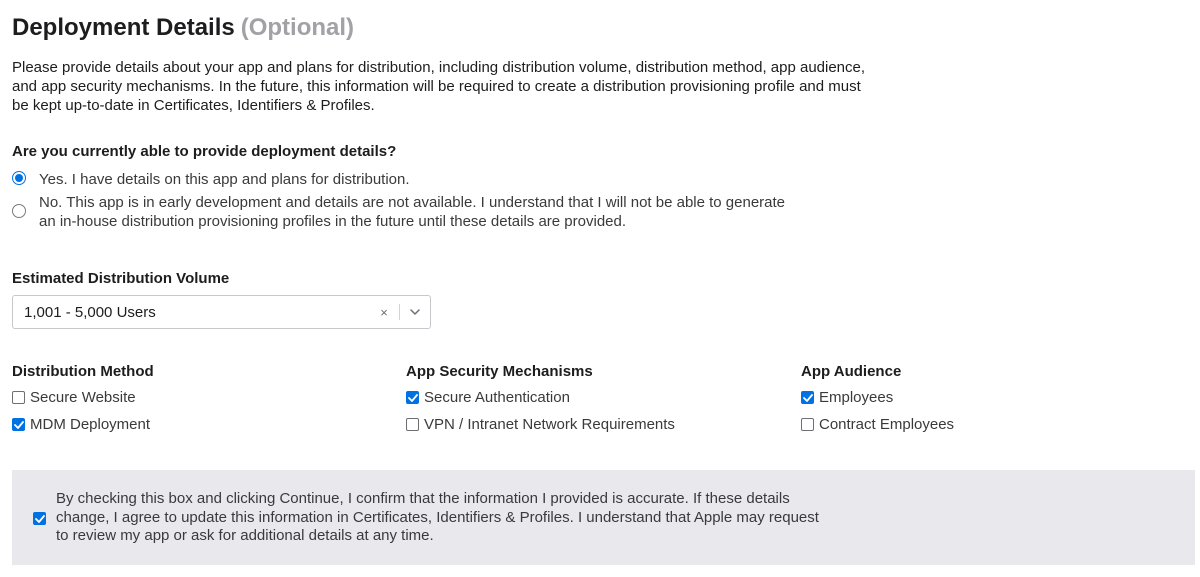  I want to click on clear-icon: ×, so click(384, 312).